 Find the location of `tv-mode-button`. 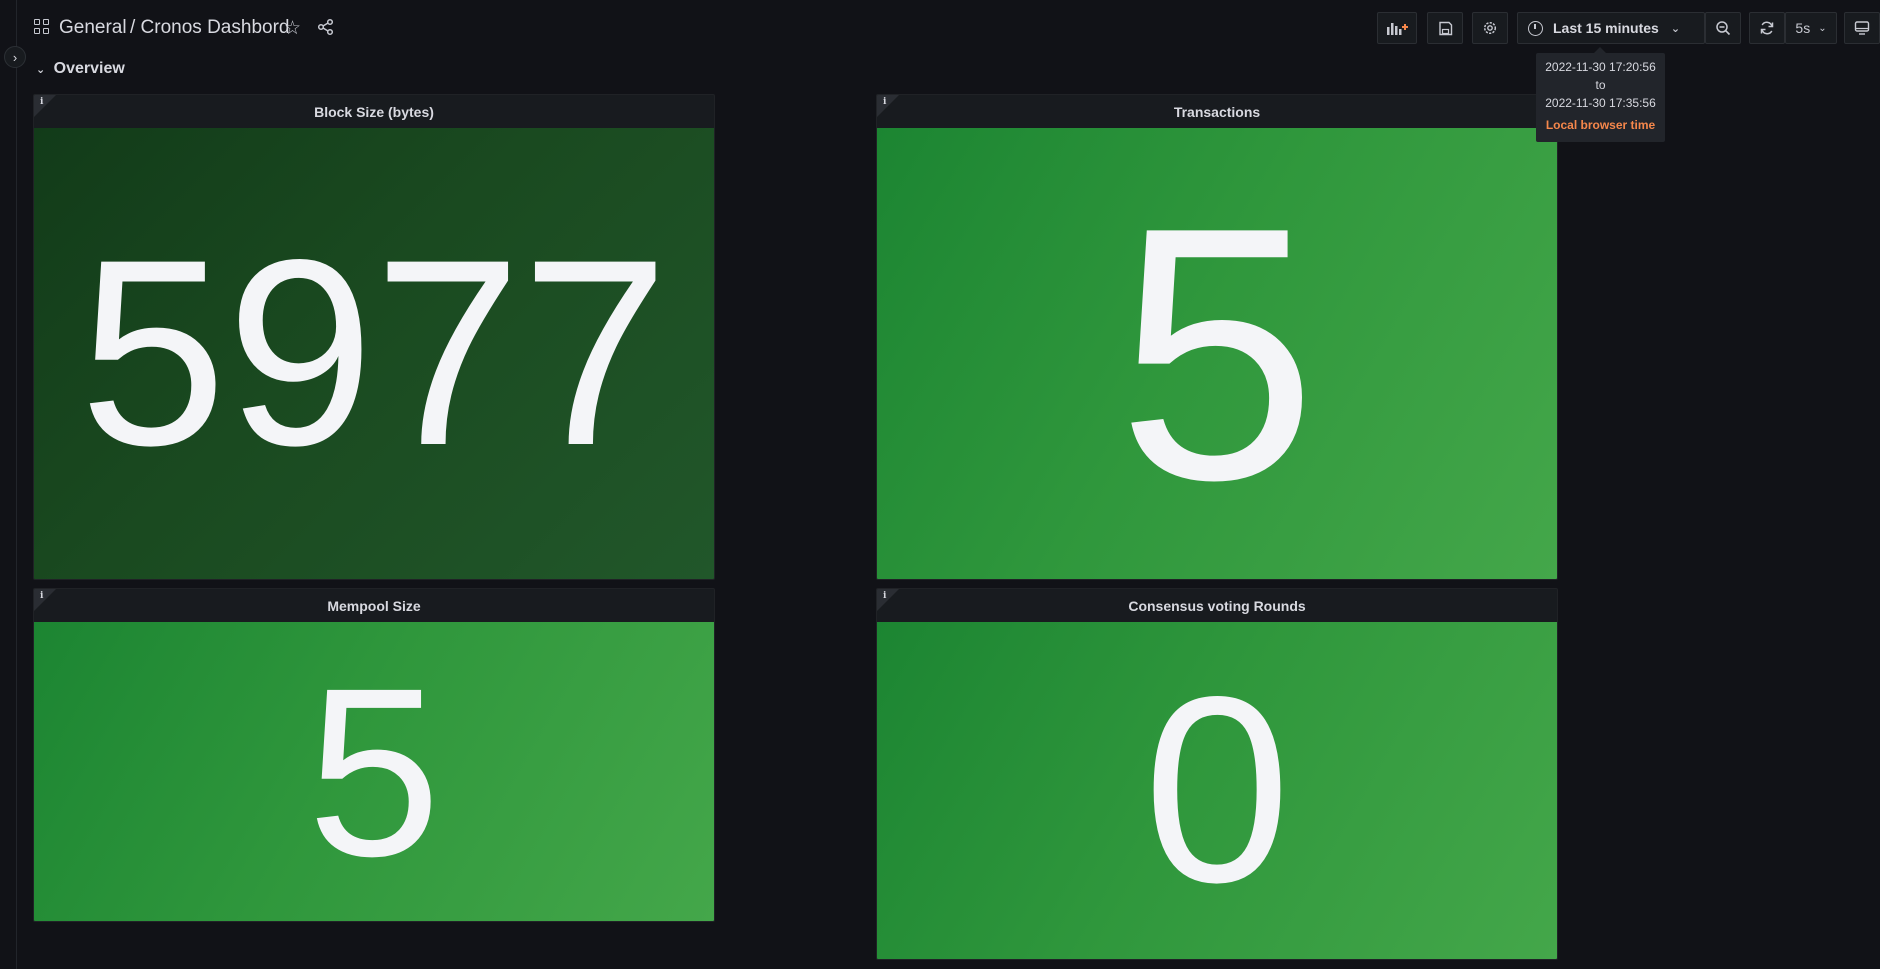

tv-mode-button is located at coordinates (1862, 28).